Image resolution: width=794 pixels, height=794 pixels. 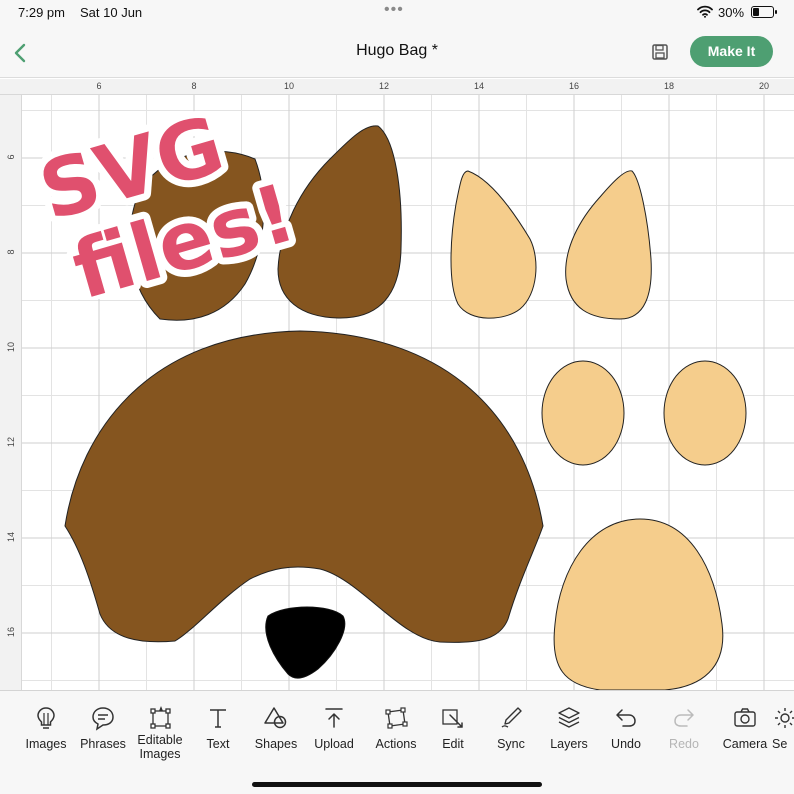 What do you see at coordinates (197, 235) in the screenshot?
I see `brown-ear-left` at bounding box center [197, 235].